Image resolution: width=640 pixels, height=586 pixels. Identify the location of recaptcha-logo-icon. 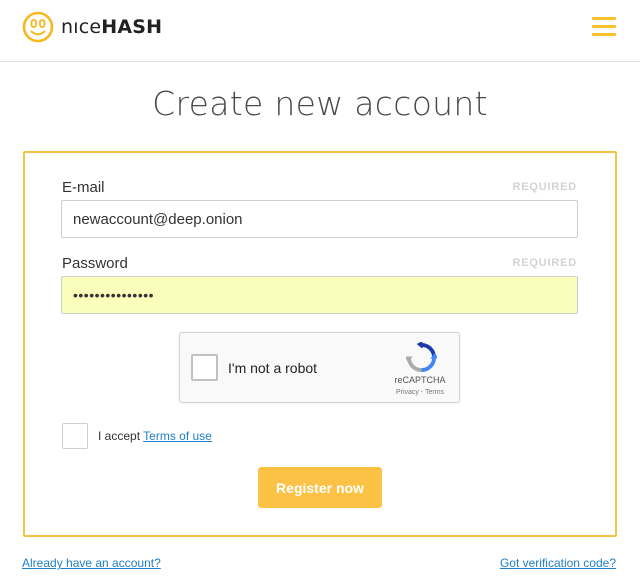
(421, 357).